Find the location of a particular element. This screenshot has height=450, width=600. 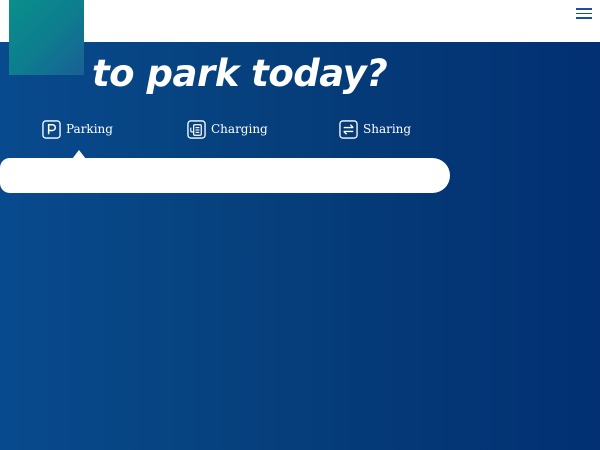

charging-icon is located at coordinates (196, 129).